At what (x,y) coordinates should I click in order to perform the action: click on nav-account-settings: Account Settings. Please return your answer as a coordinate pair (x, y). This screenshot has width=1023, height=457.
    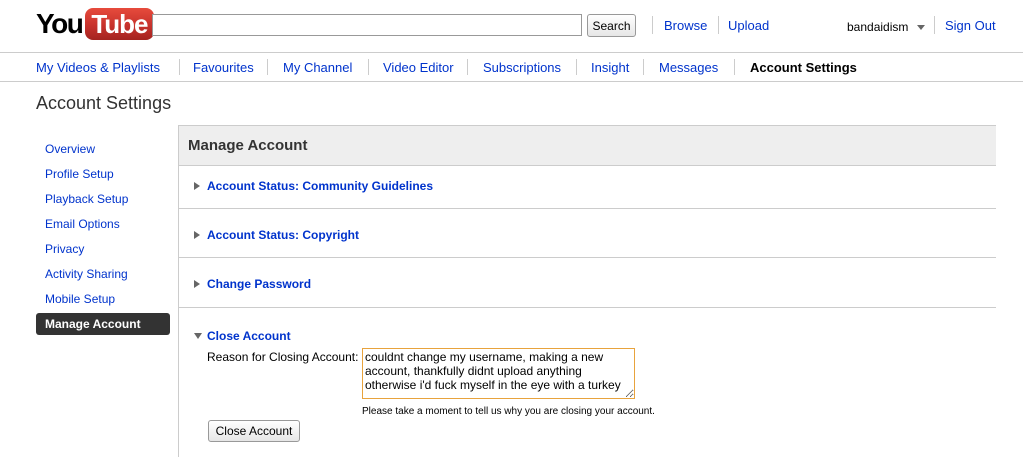
    Looking at the image, I should click on (803, 67).